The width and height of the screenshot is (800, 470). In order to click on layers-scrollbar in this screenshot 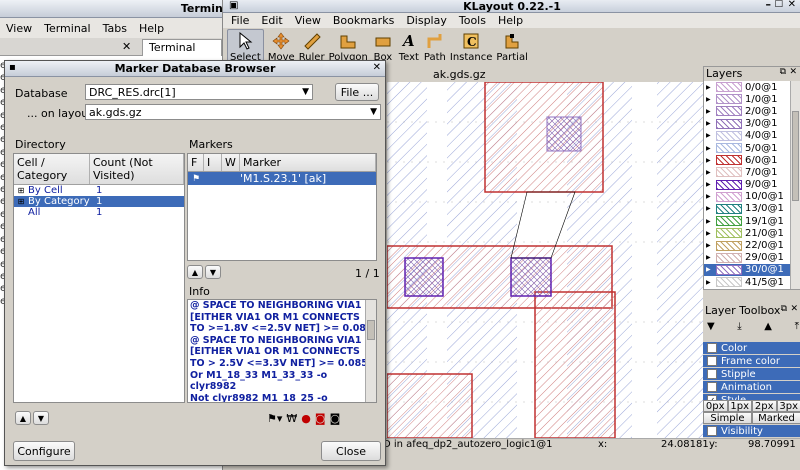, I will do `click(795, 185)`.